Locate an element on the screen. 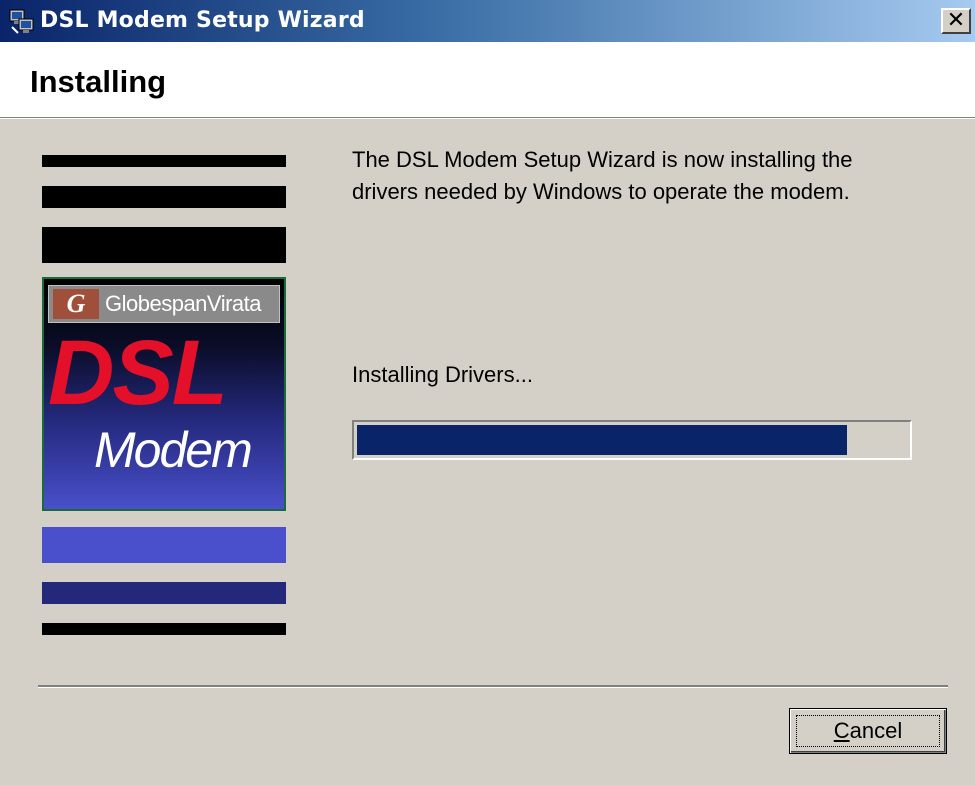 This screenshot has width=975, height=785. focus-rect is located at coordinates (868, 731).